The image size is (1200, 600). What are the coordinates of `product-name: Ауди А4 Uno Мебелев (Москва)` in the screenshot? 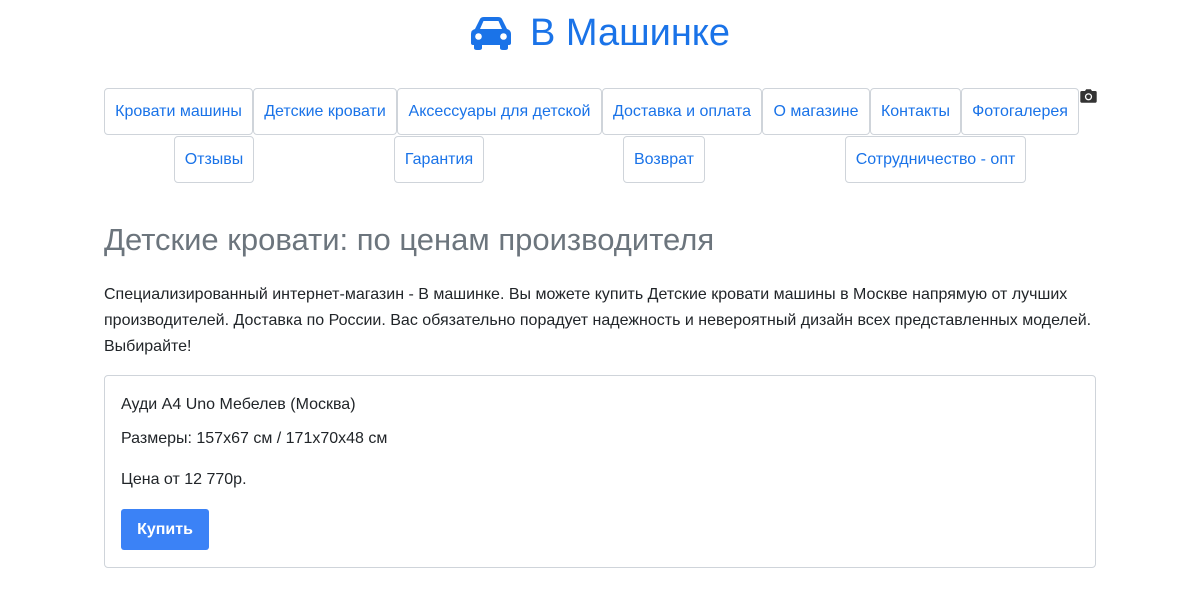 It's located at (238, 404).